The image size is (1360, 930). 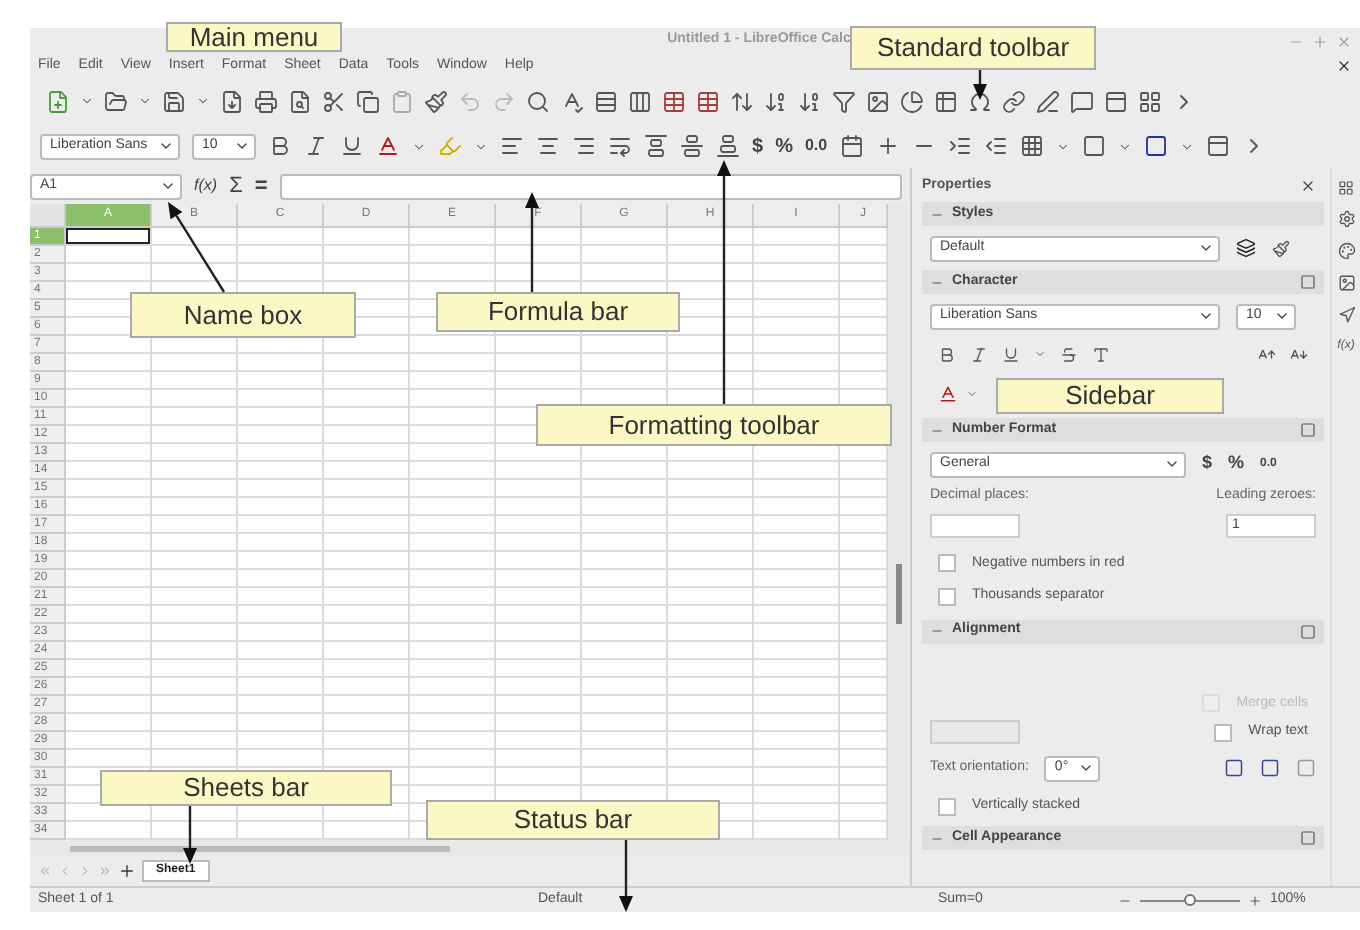 I want to click on pivot-table-icon, so click(x=946, y=101).